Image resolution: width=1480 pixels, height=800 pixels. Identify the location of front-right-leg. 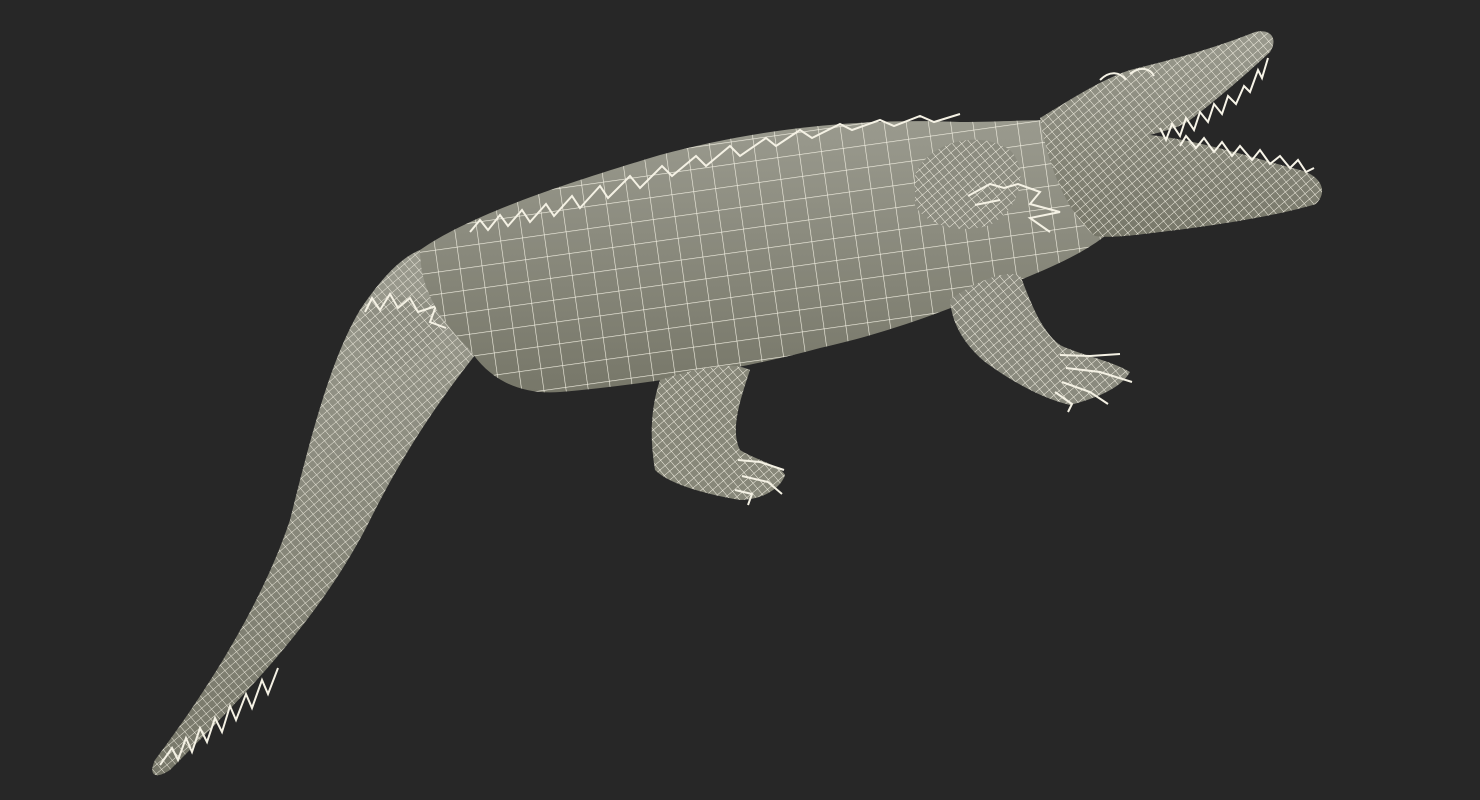
(1041, 343).